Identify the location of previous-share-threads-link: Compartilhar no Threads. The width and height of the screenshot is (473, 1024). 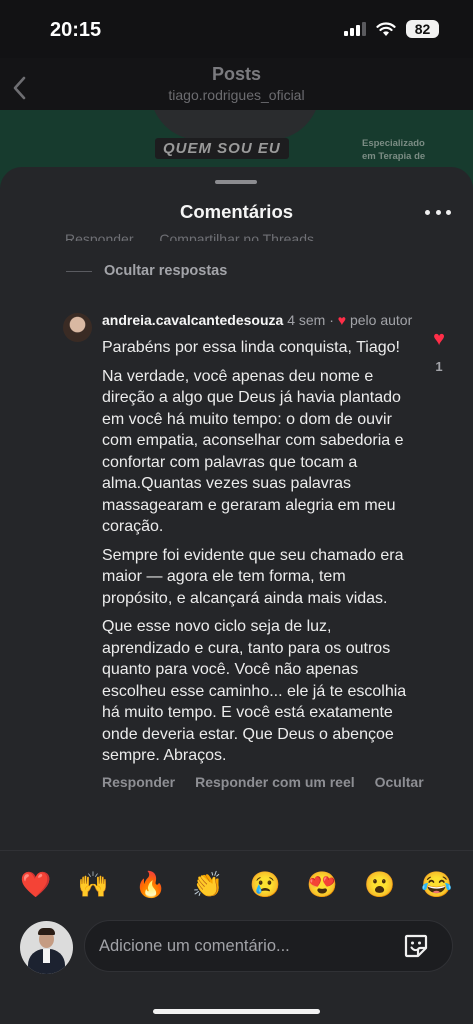
(236, 236).